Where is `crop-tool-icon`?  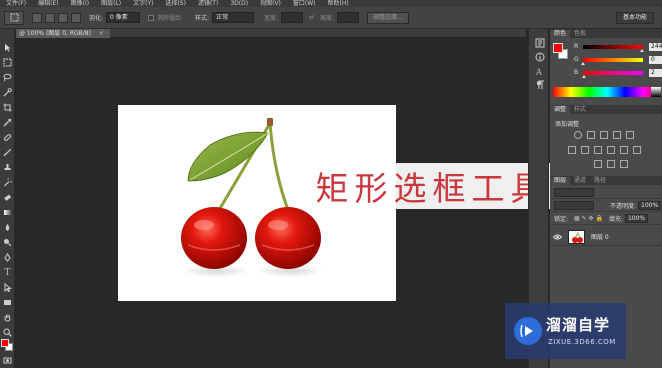
crop-tool-icon is located at coordinates (7, 107).